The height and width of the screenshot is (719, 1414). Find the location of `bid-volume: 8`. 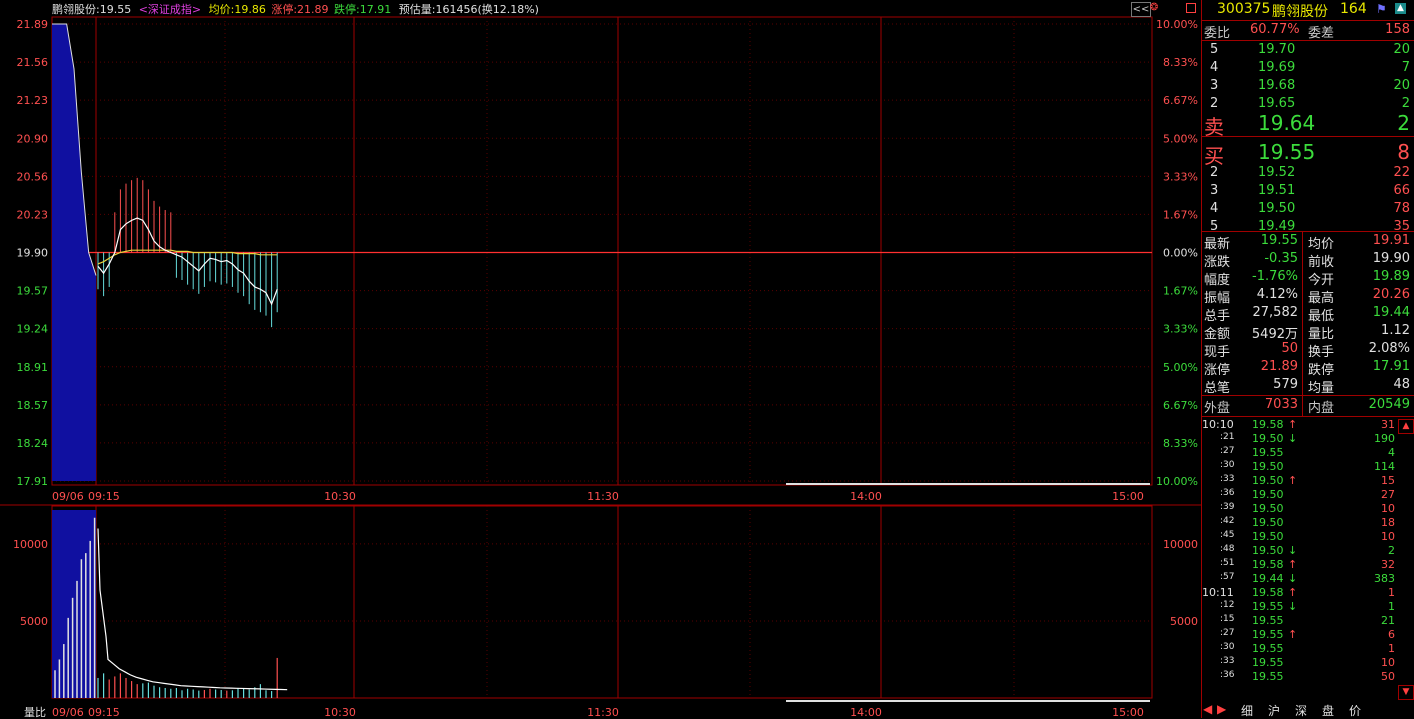

bid-volume: 8 is located at coordinates (1403, 152).